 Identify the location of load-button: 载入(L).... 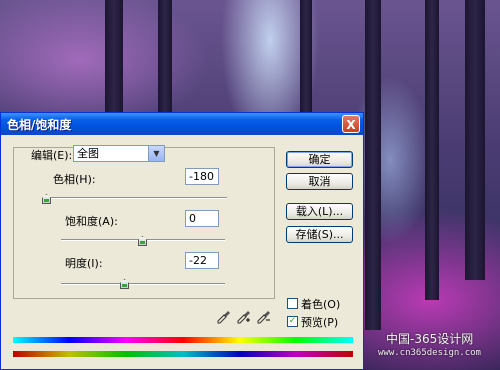
(319, 211).